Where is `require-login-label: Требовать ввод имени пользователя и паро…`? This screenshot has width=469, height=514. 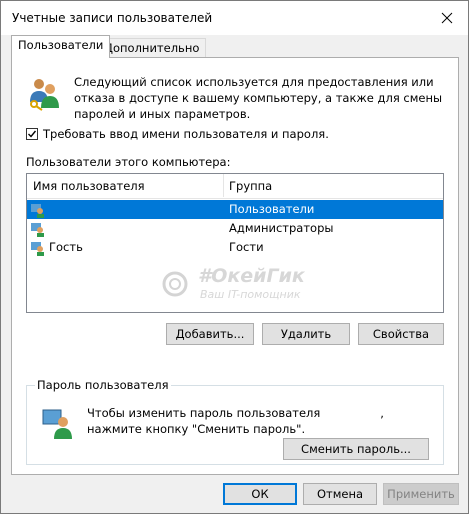
require-login-label: Требовать ввод имени пользователя и паро… is located at coordinates (186, 134).